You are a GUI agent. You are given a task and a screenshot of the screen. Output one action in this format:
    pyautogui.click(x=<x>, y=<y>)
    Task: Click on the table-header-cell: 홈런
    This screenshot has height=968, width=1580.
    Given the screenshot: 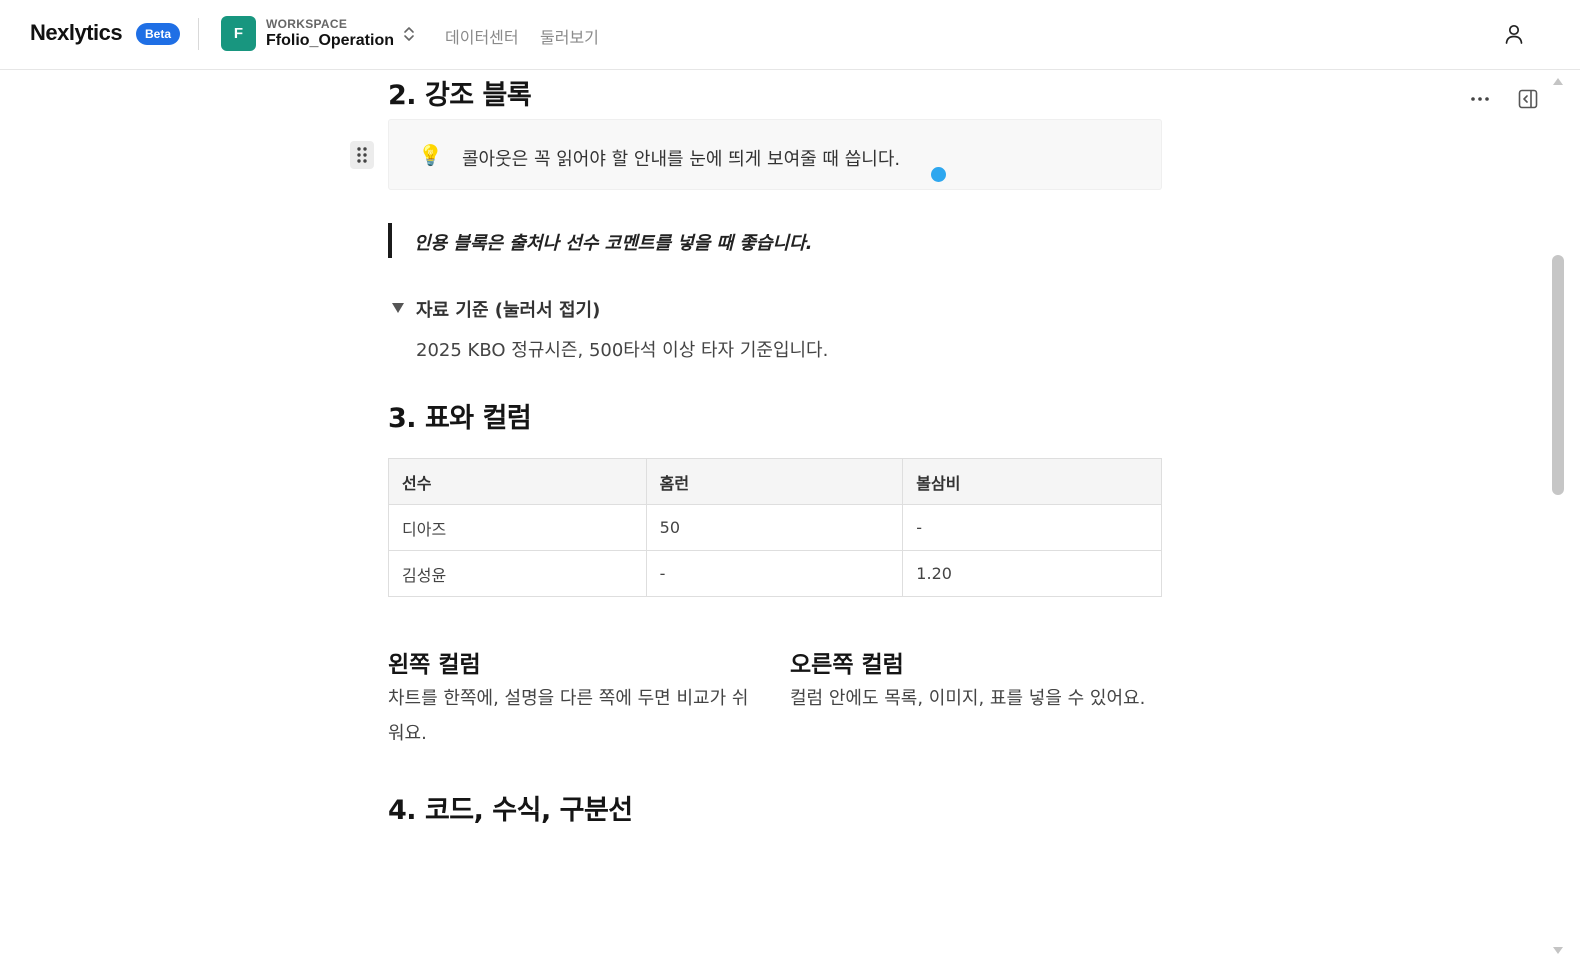 What is the action you would take?
    pyautogui.click(x=774, y=481)
    